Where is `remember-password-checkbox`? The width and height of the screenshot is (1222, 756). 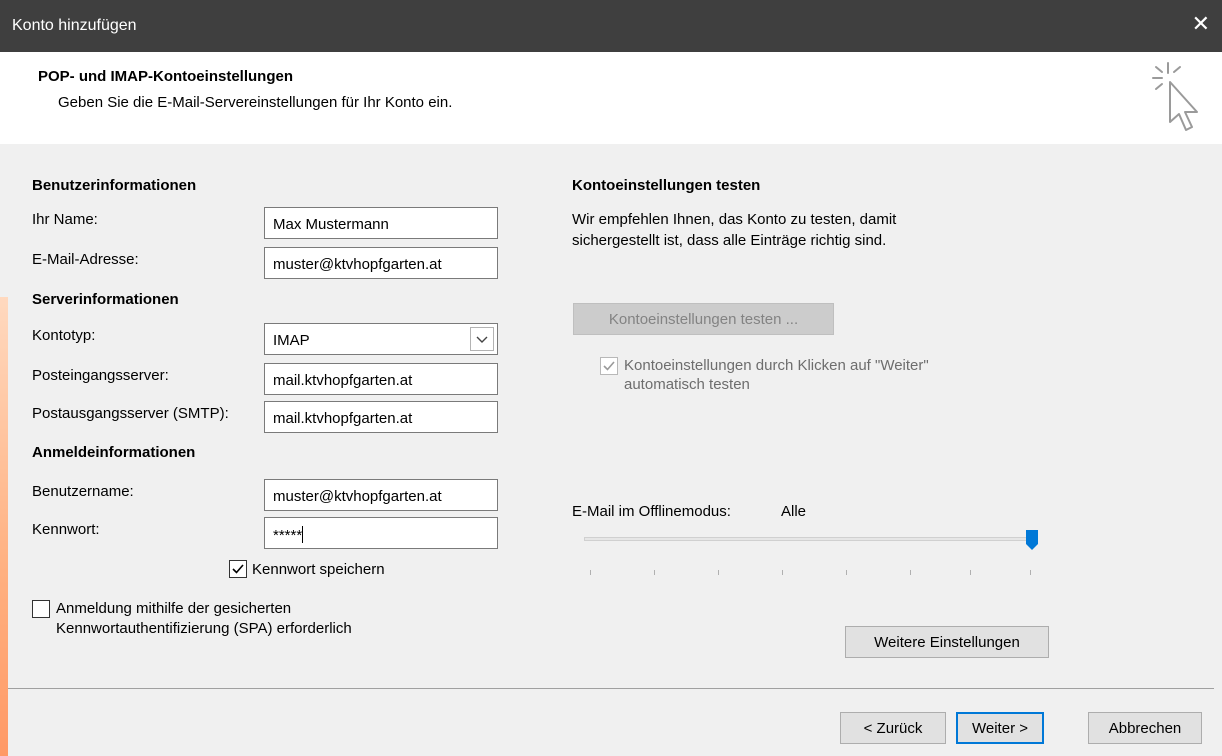 remember-password-checkbox is located at coordinates (238, 569).